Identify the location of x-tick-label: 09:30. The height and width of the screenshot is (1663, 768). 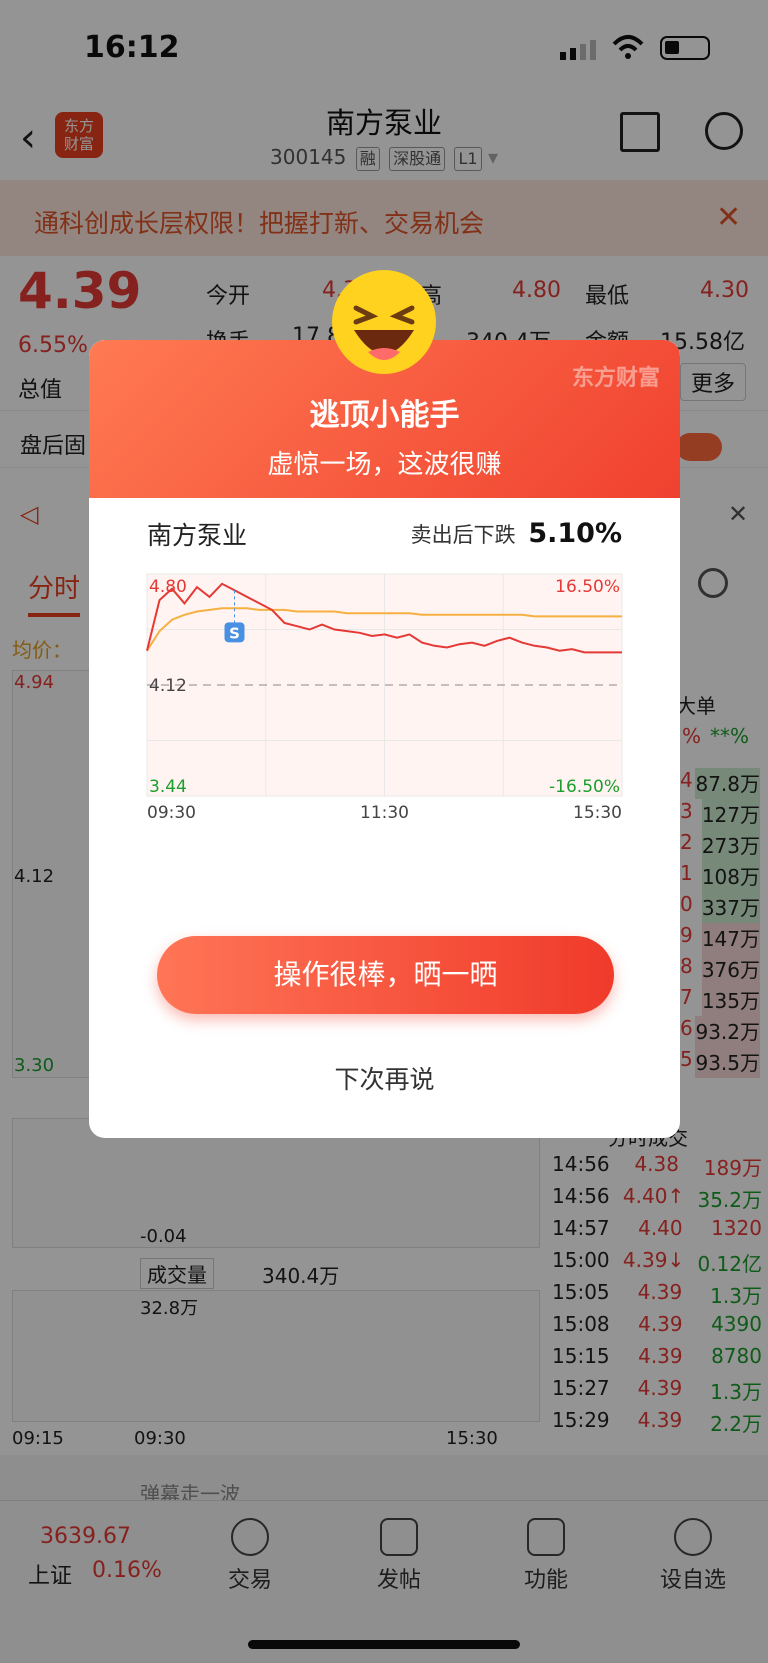
(171, 813).